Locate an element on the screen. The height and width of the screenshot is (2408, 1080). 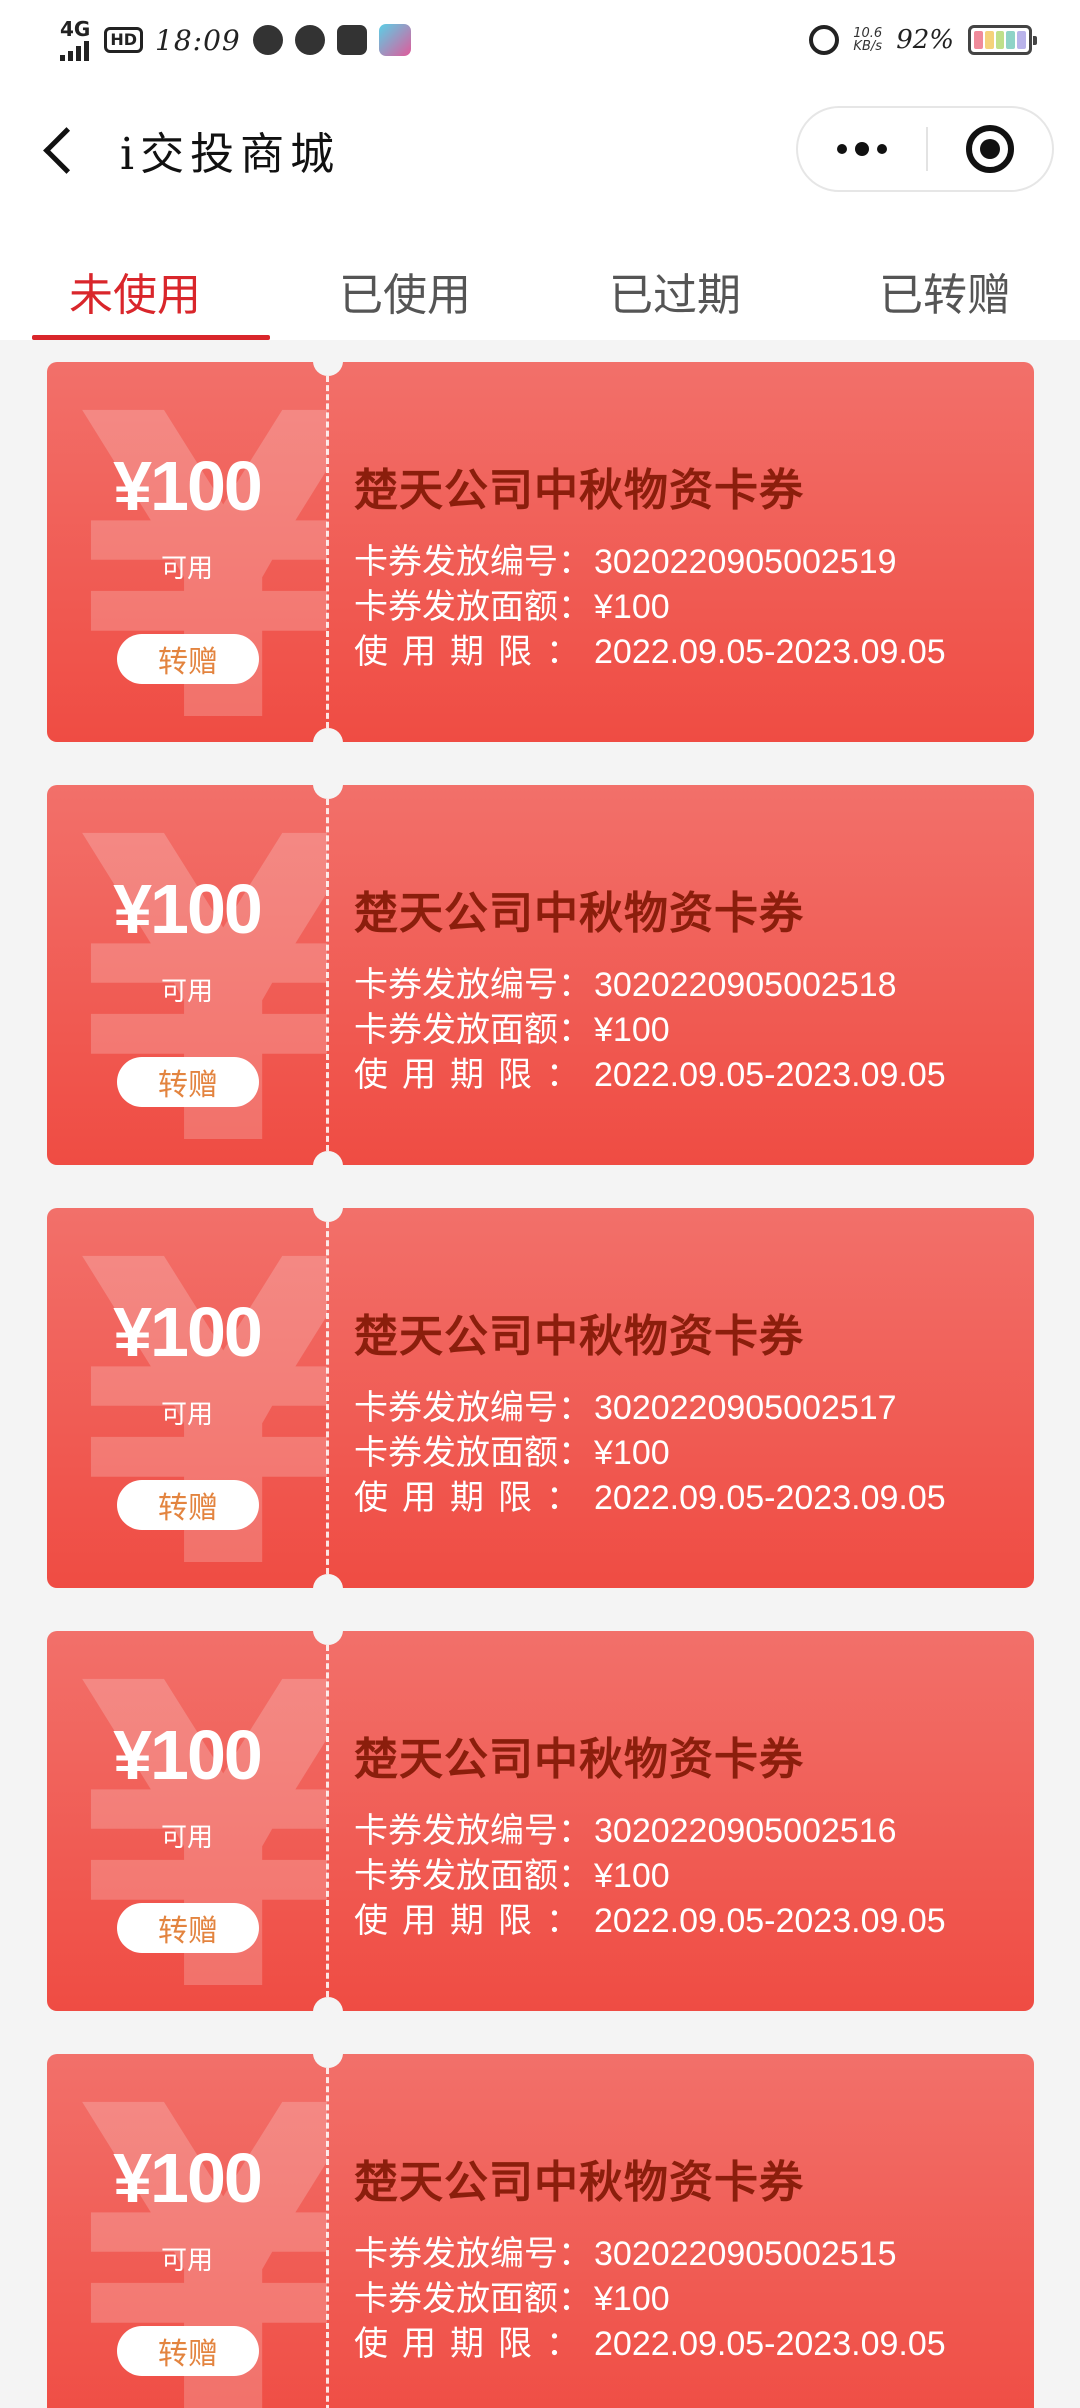
compass-notification-icon is located at coordinates (309, 40).